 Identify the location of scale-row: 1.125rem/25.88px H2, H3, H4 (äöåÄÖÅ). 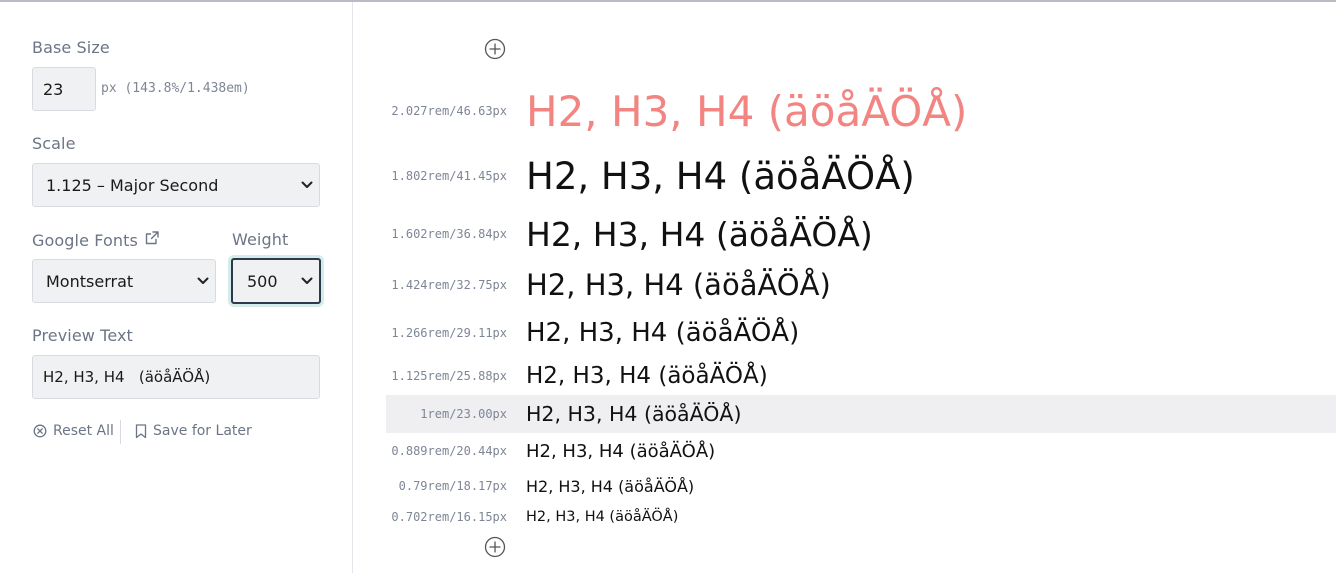
(861, 376).